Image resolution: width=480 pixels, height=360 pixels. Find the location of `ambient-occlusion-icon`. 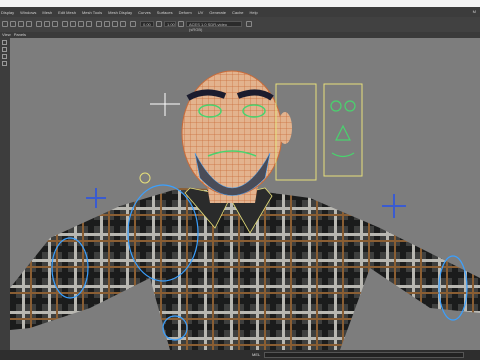

ambient-occlusion-icon is located at coordinates (107, 24).